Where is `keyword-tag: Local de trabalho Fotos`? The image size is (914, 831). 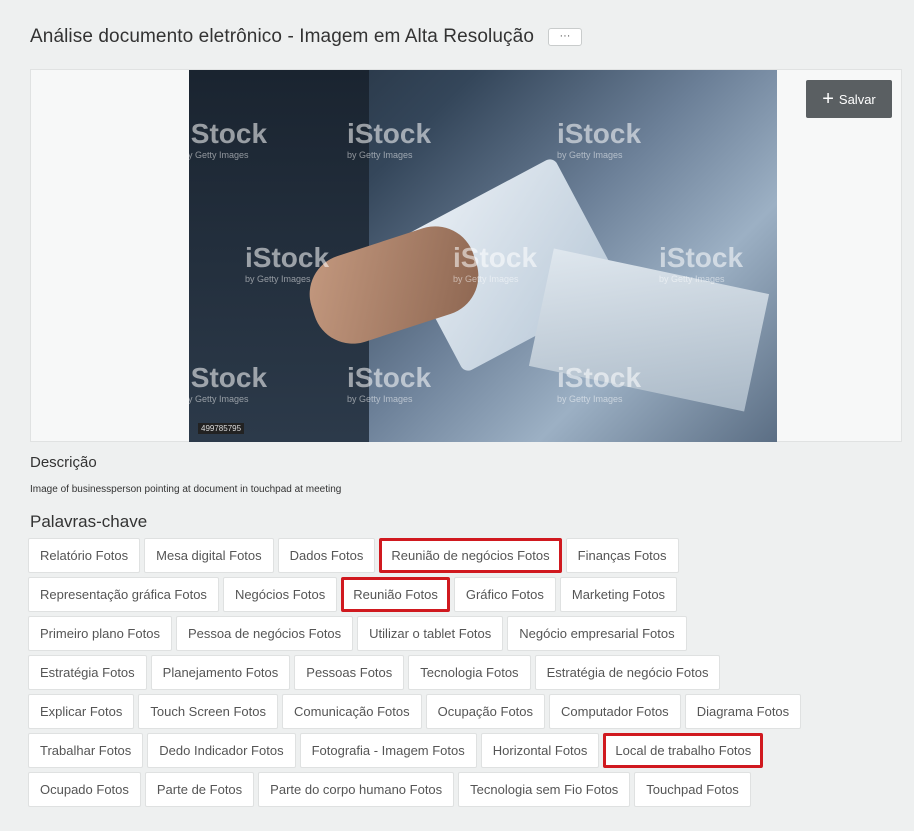 keyword-tag: Local de trabalho Fotos is located at coordinates (683, 750).